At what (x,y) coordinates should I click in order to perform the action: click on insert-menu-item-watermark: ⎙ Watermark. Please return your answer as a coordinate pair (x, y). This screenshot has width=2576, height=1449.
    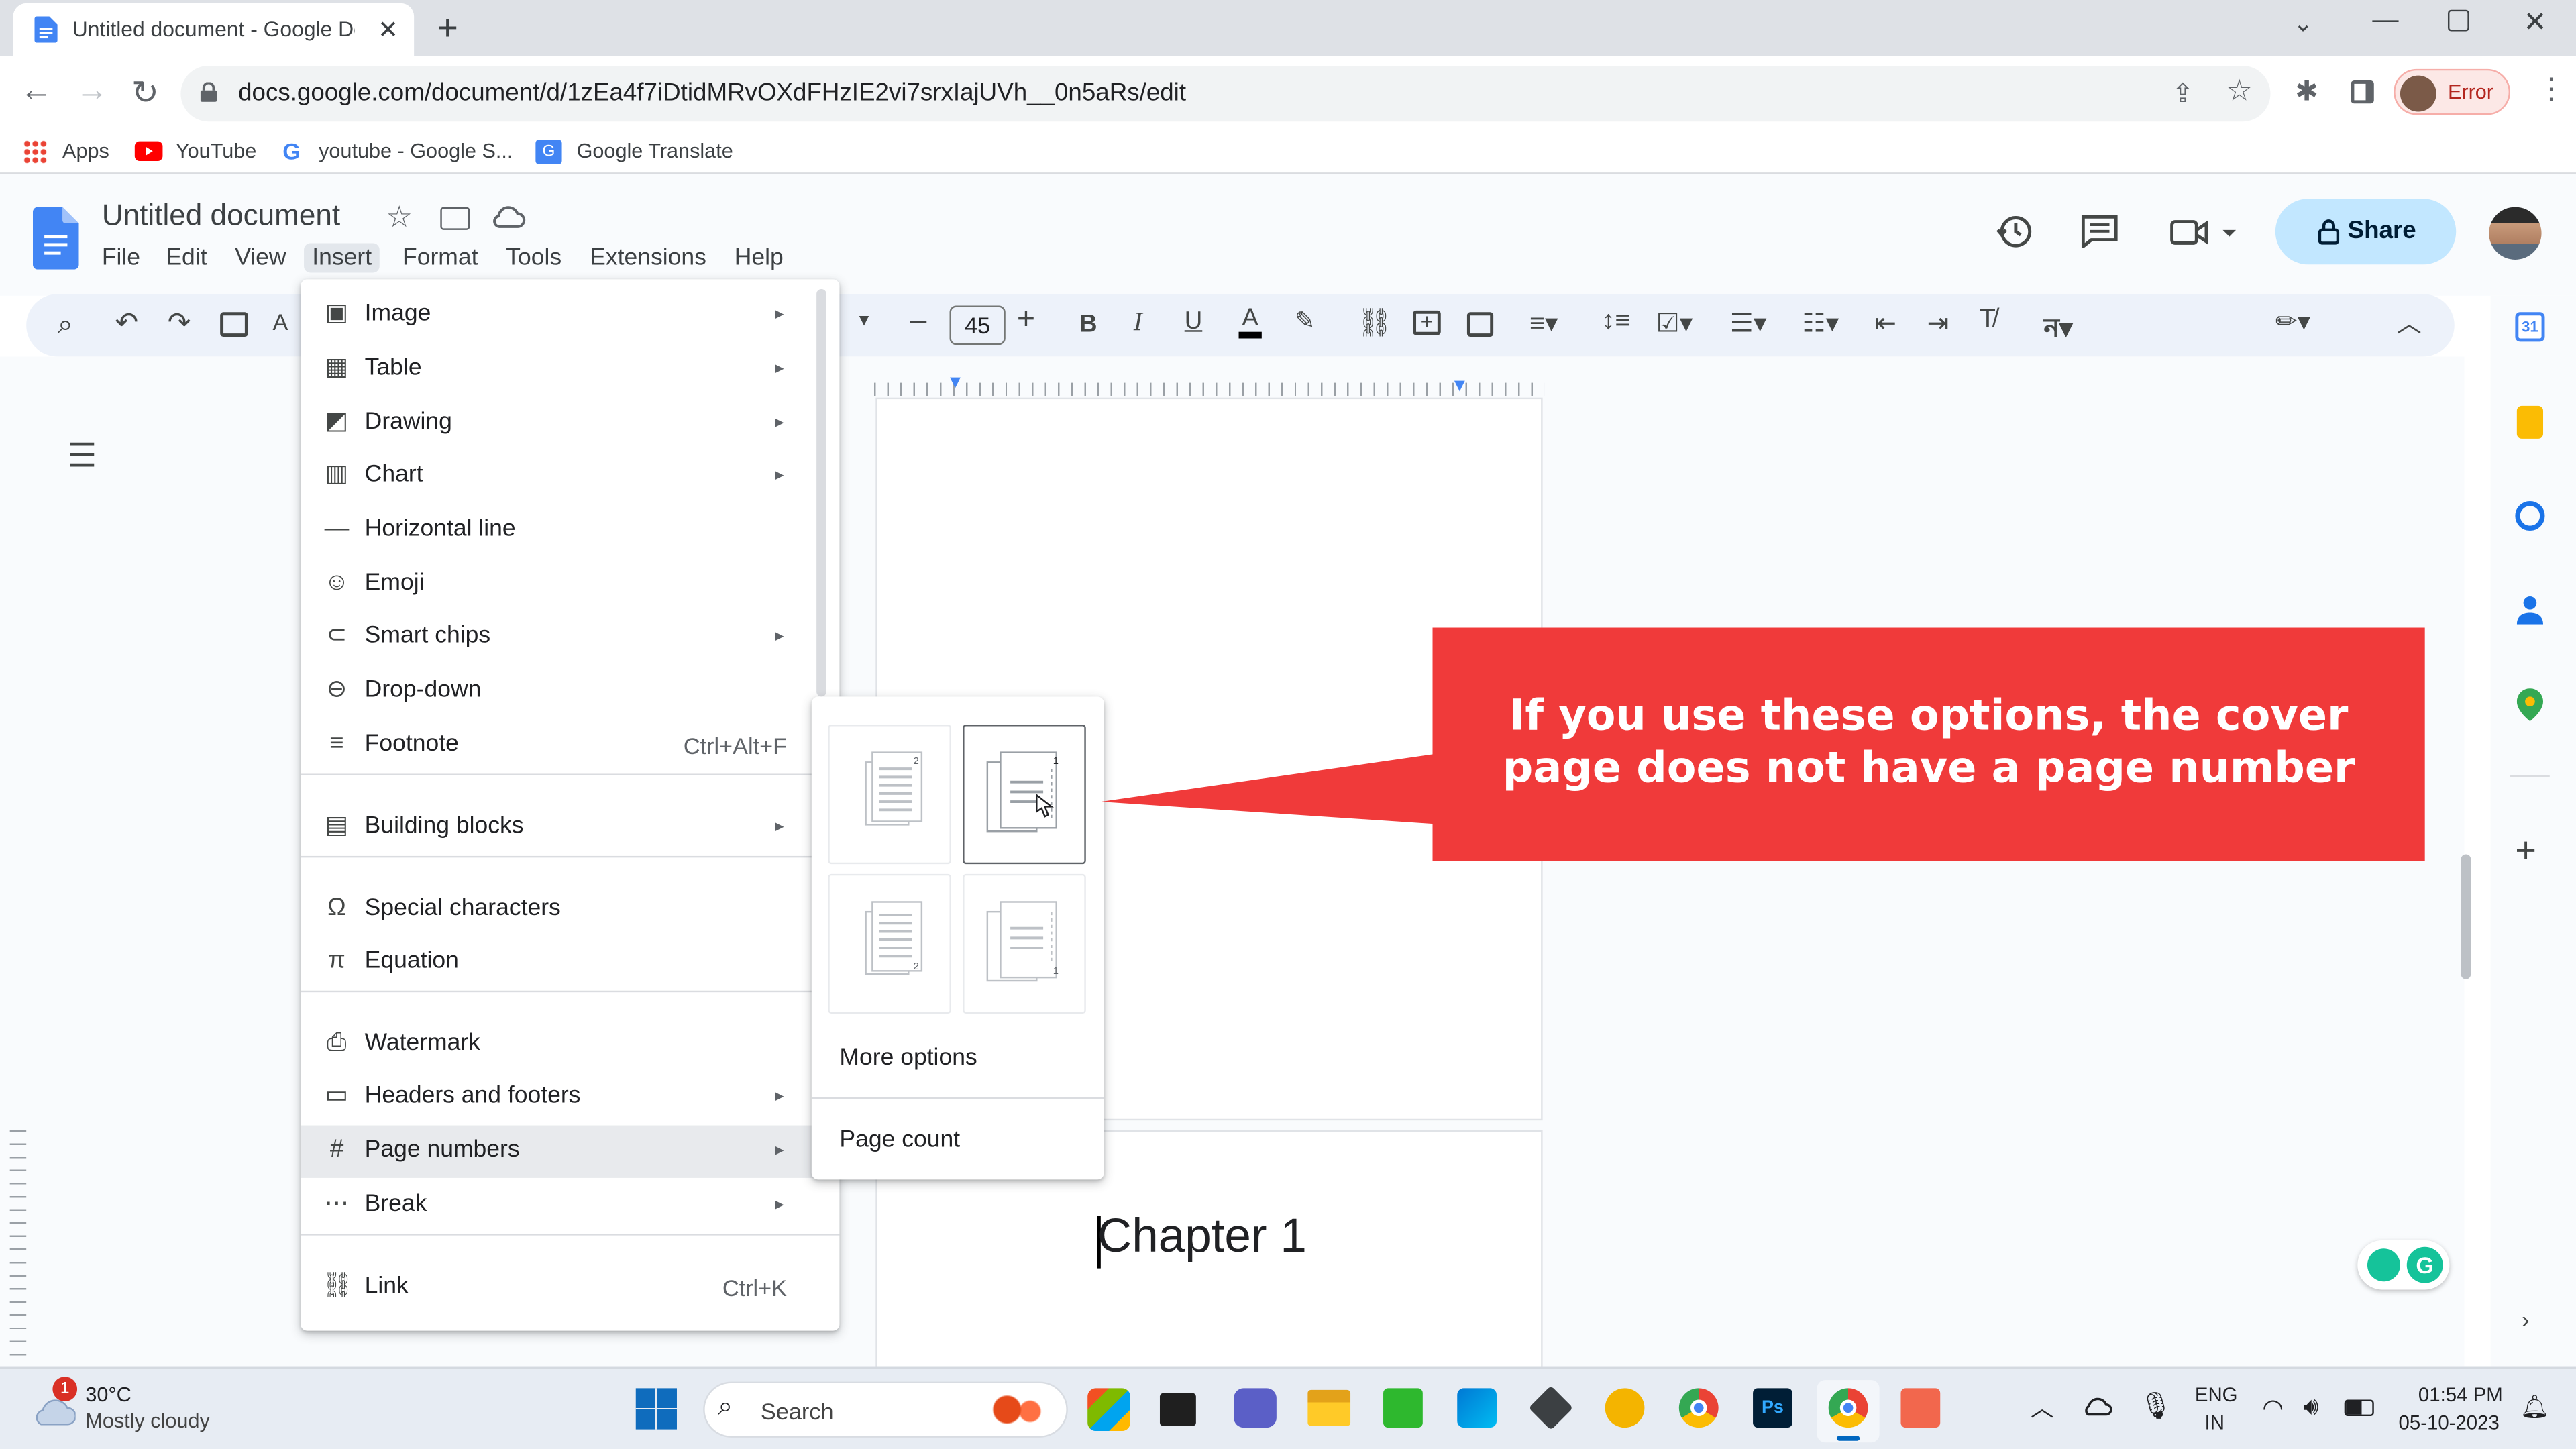
    Looking at the image, I should click on (570, 1044).